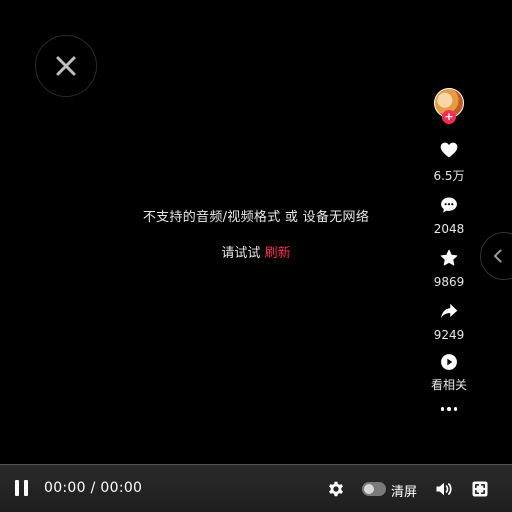 Image resolution: width=512 pixels, height=512 pixels. I want to click on close-icon, so click(66, 66).